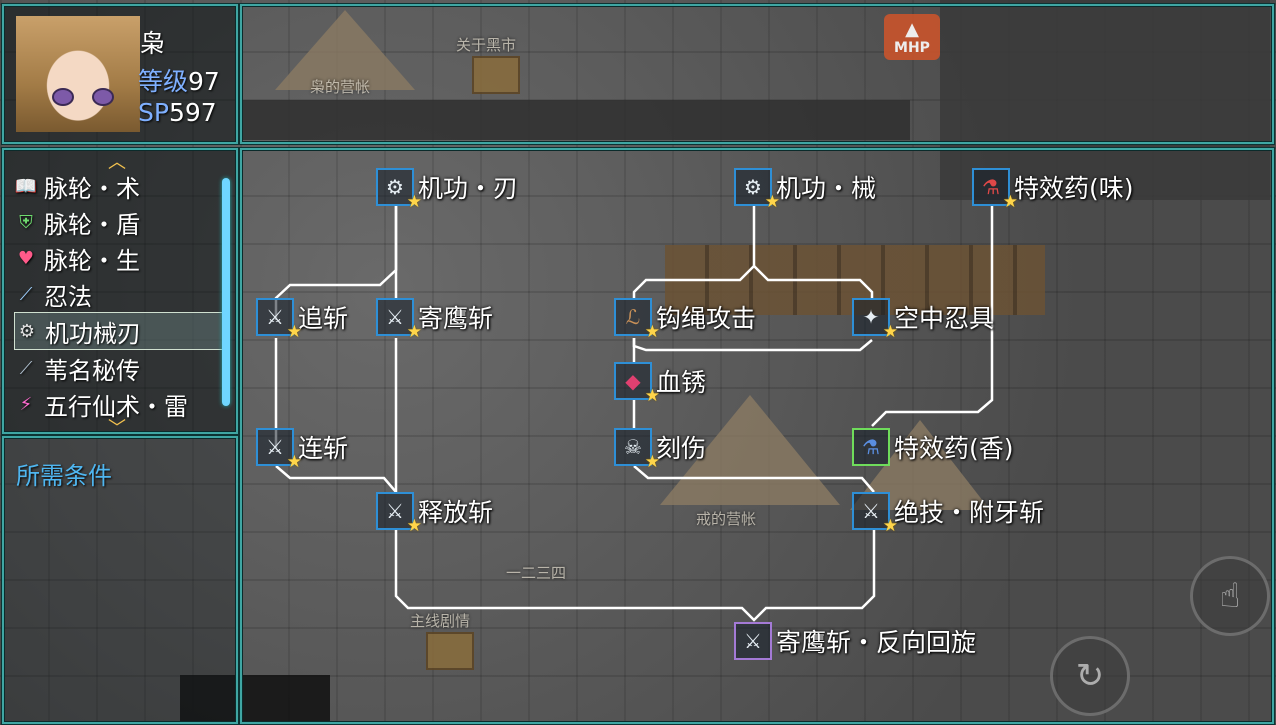 This screenshot has height=725, width=1276. I want to click on gem-icon: ◆ ★, so click(637, 384).